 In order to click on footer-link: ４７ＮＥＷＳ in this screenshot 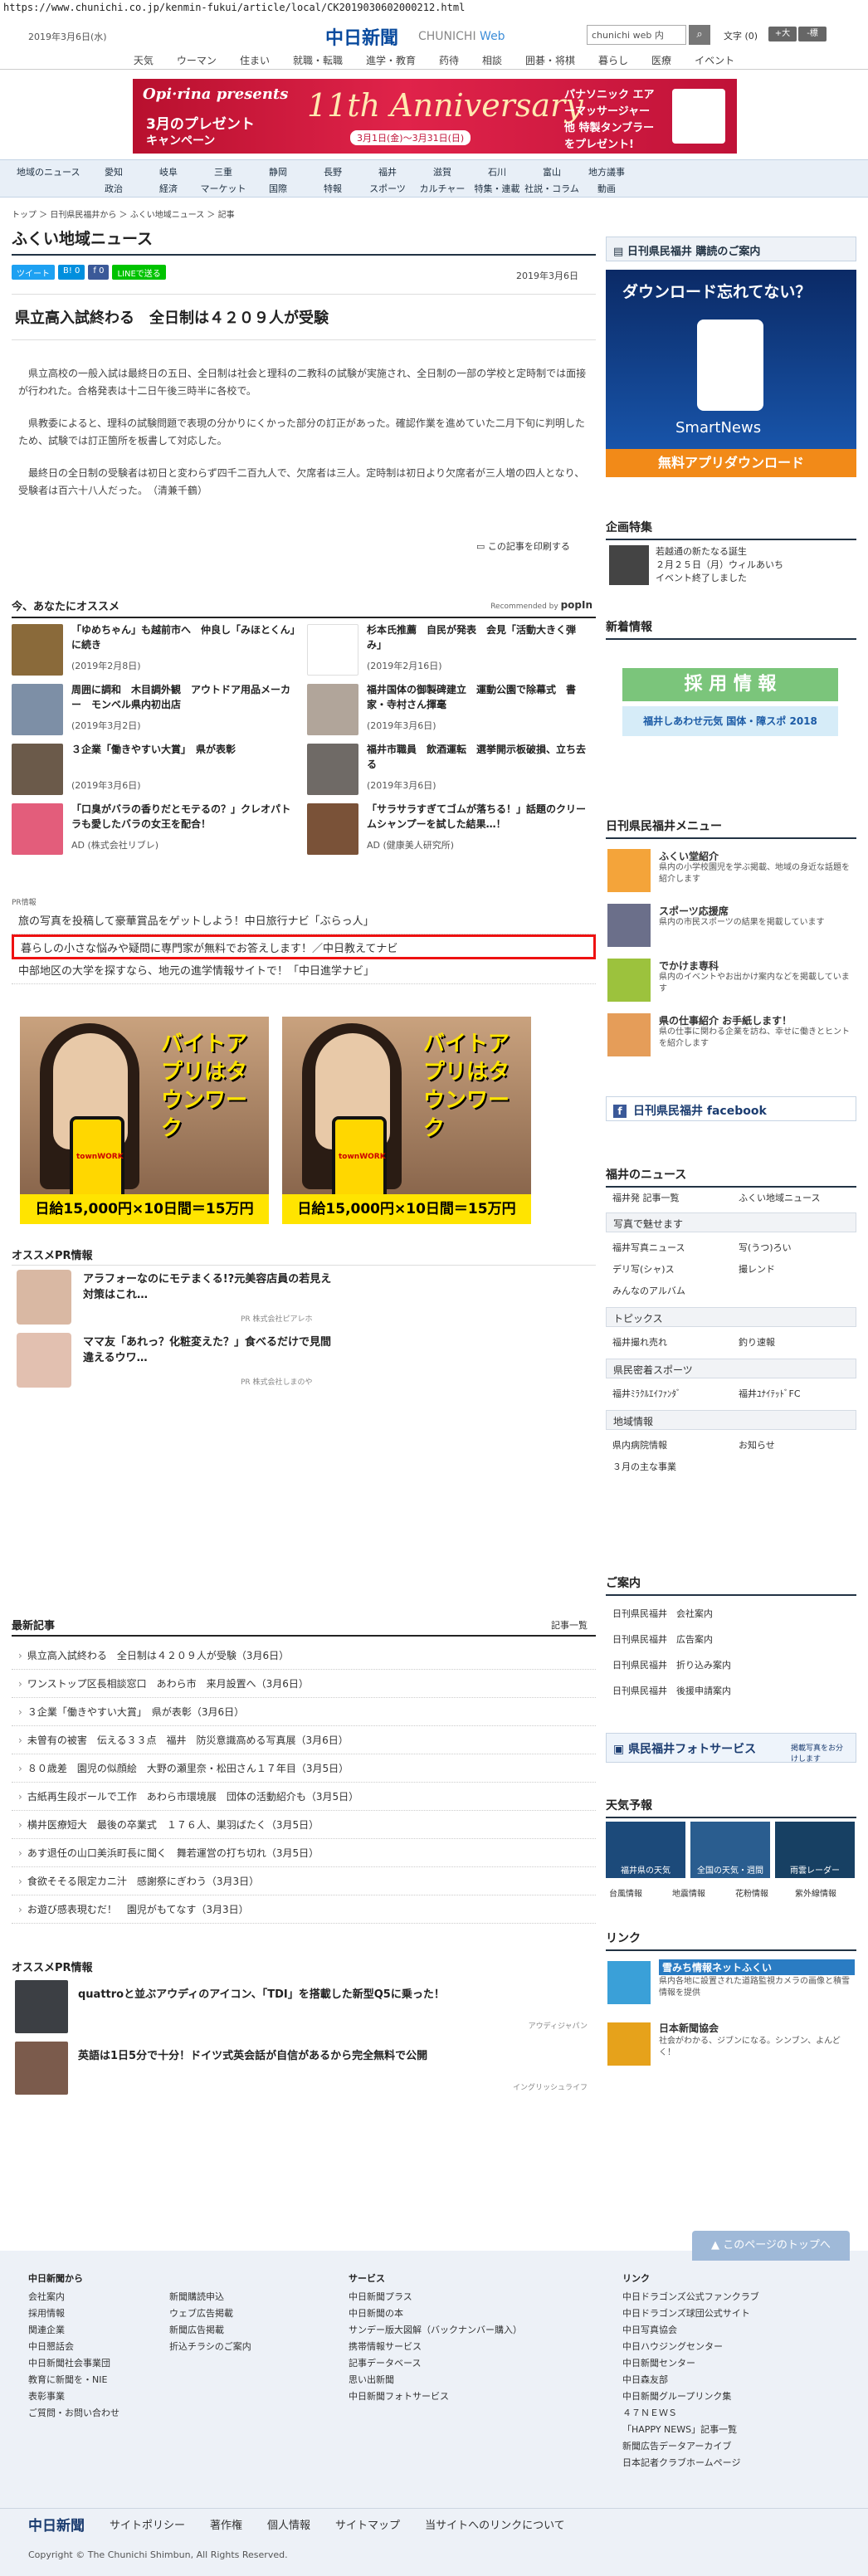, I will do `click(690, 2414)`.